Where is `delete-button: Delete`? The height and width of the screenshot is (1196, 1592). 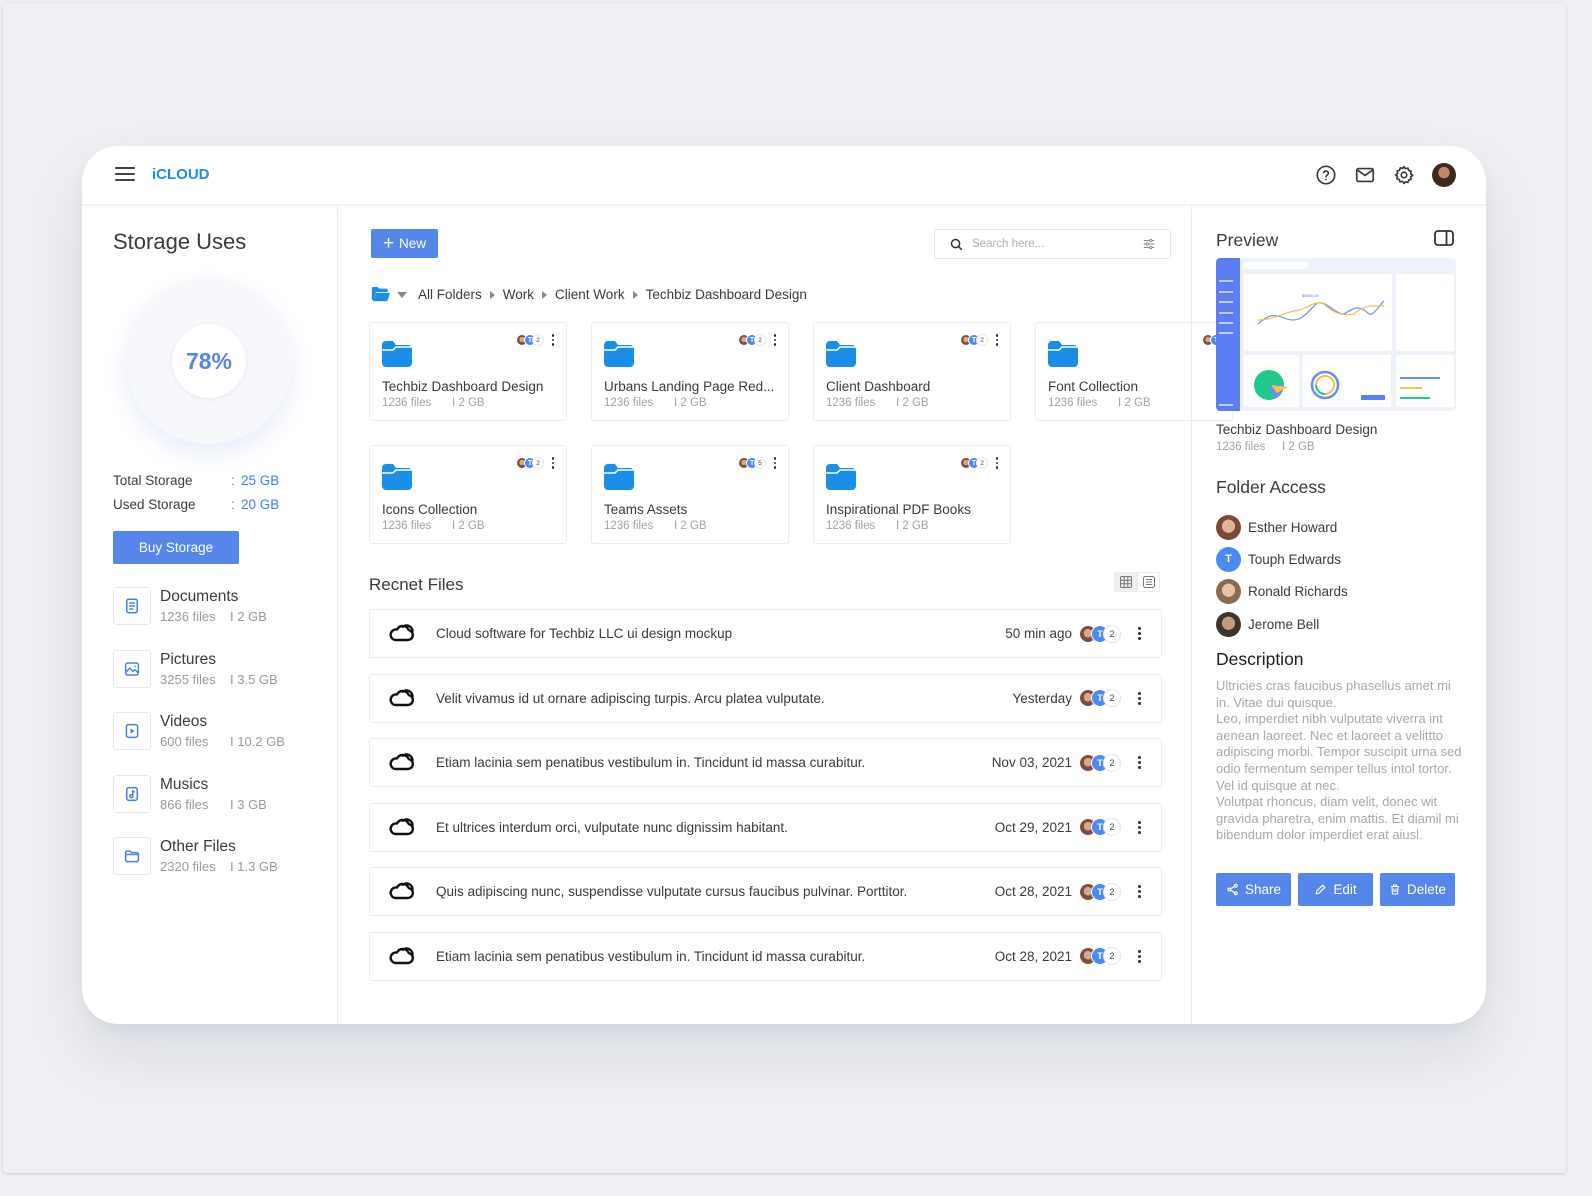 delete-button: Delete is located at coordinates (1417, 889).